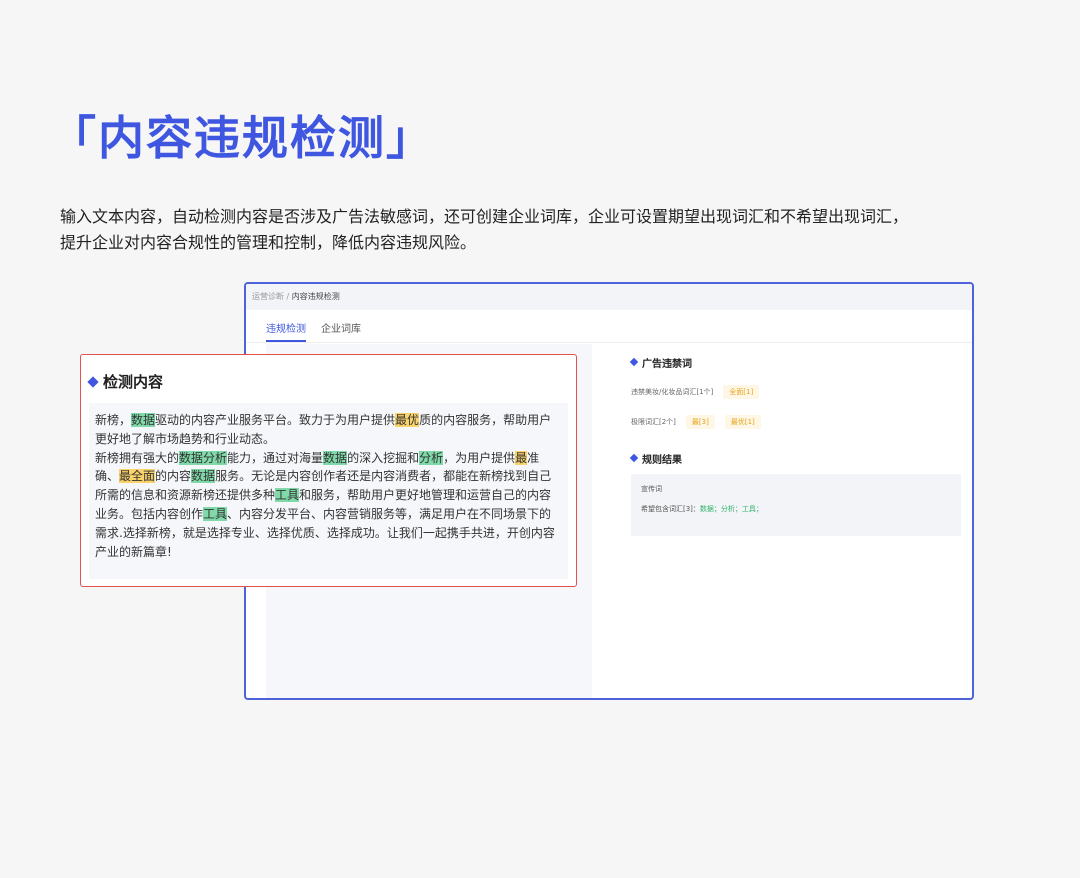 Image resolution: width=1080 pixels, height=878 pixels. I want to click on highlight-banned-word: 最优, so click(407, 420).